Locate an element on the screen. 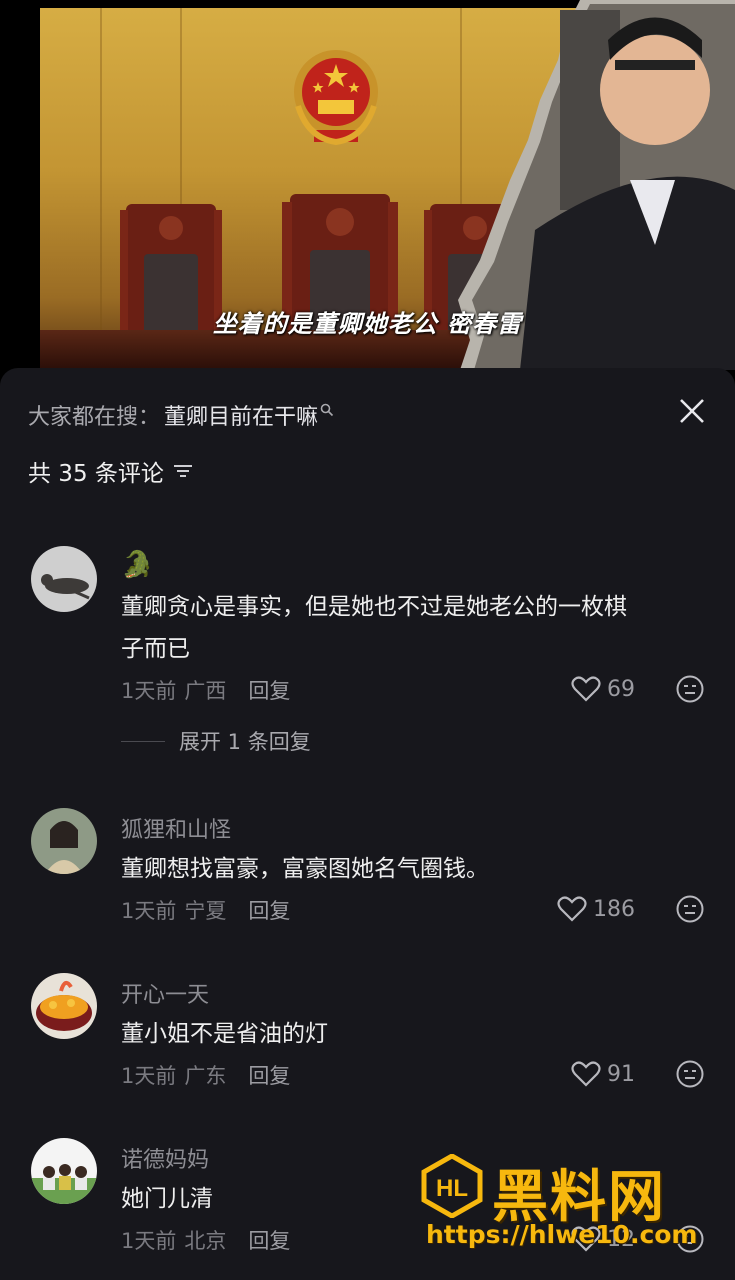  comment-location: 北京 is located at coordinates (205, 1241).